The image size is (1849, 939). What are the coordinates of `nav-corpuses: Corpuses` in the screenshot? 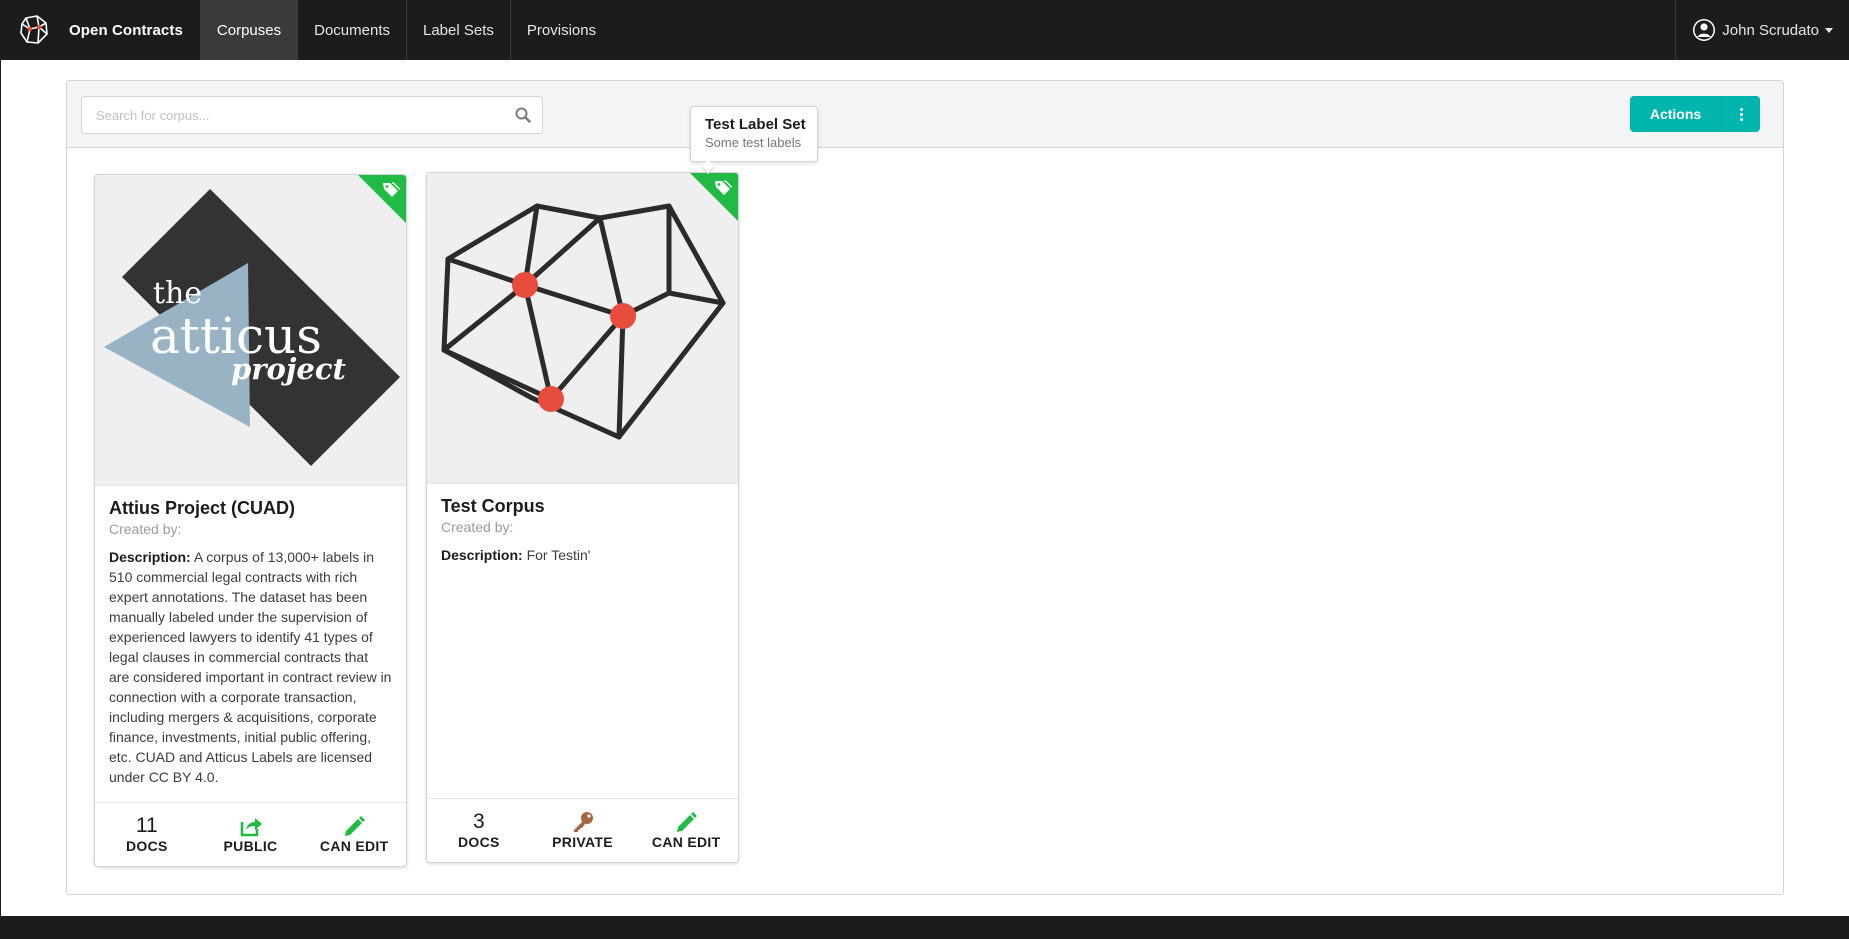 It's located at (248, 30).